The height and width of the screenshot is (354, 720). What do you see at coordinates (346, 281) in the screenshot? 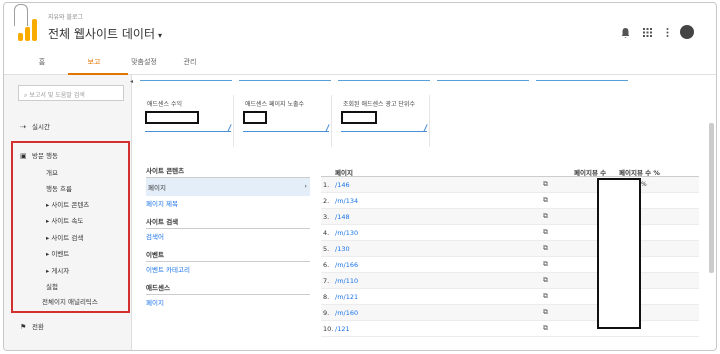
I see `page-link: /m/110` at bounding box center [346, 281].